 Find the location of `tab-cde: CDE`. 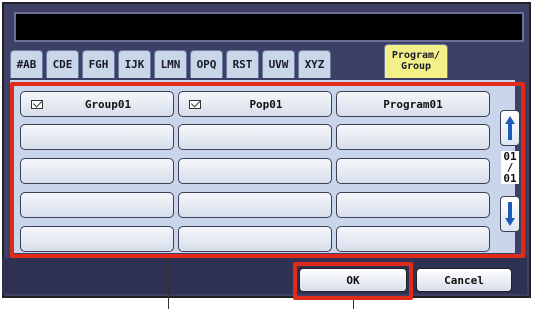

tab-cde: CDE is located at coordinates (62, 64).